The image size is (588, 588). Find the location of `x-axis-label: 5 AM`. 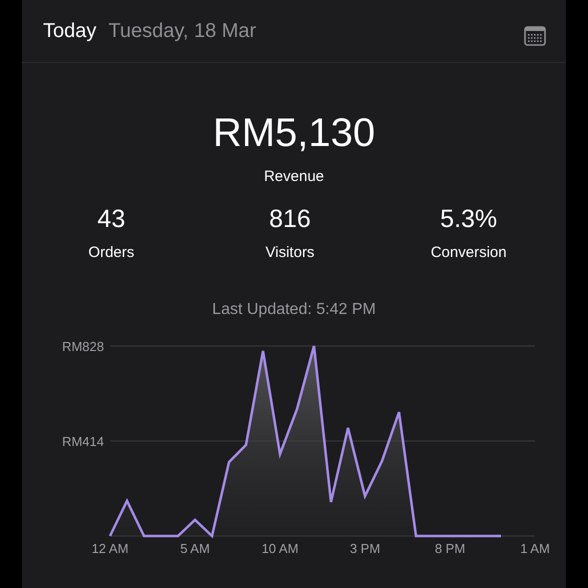

x-axis-label: 5 AM is located at coordinates (195, 548).